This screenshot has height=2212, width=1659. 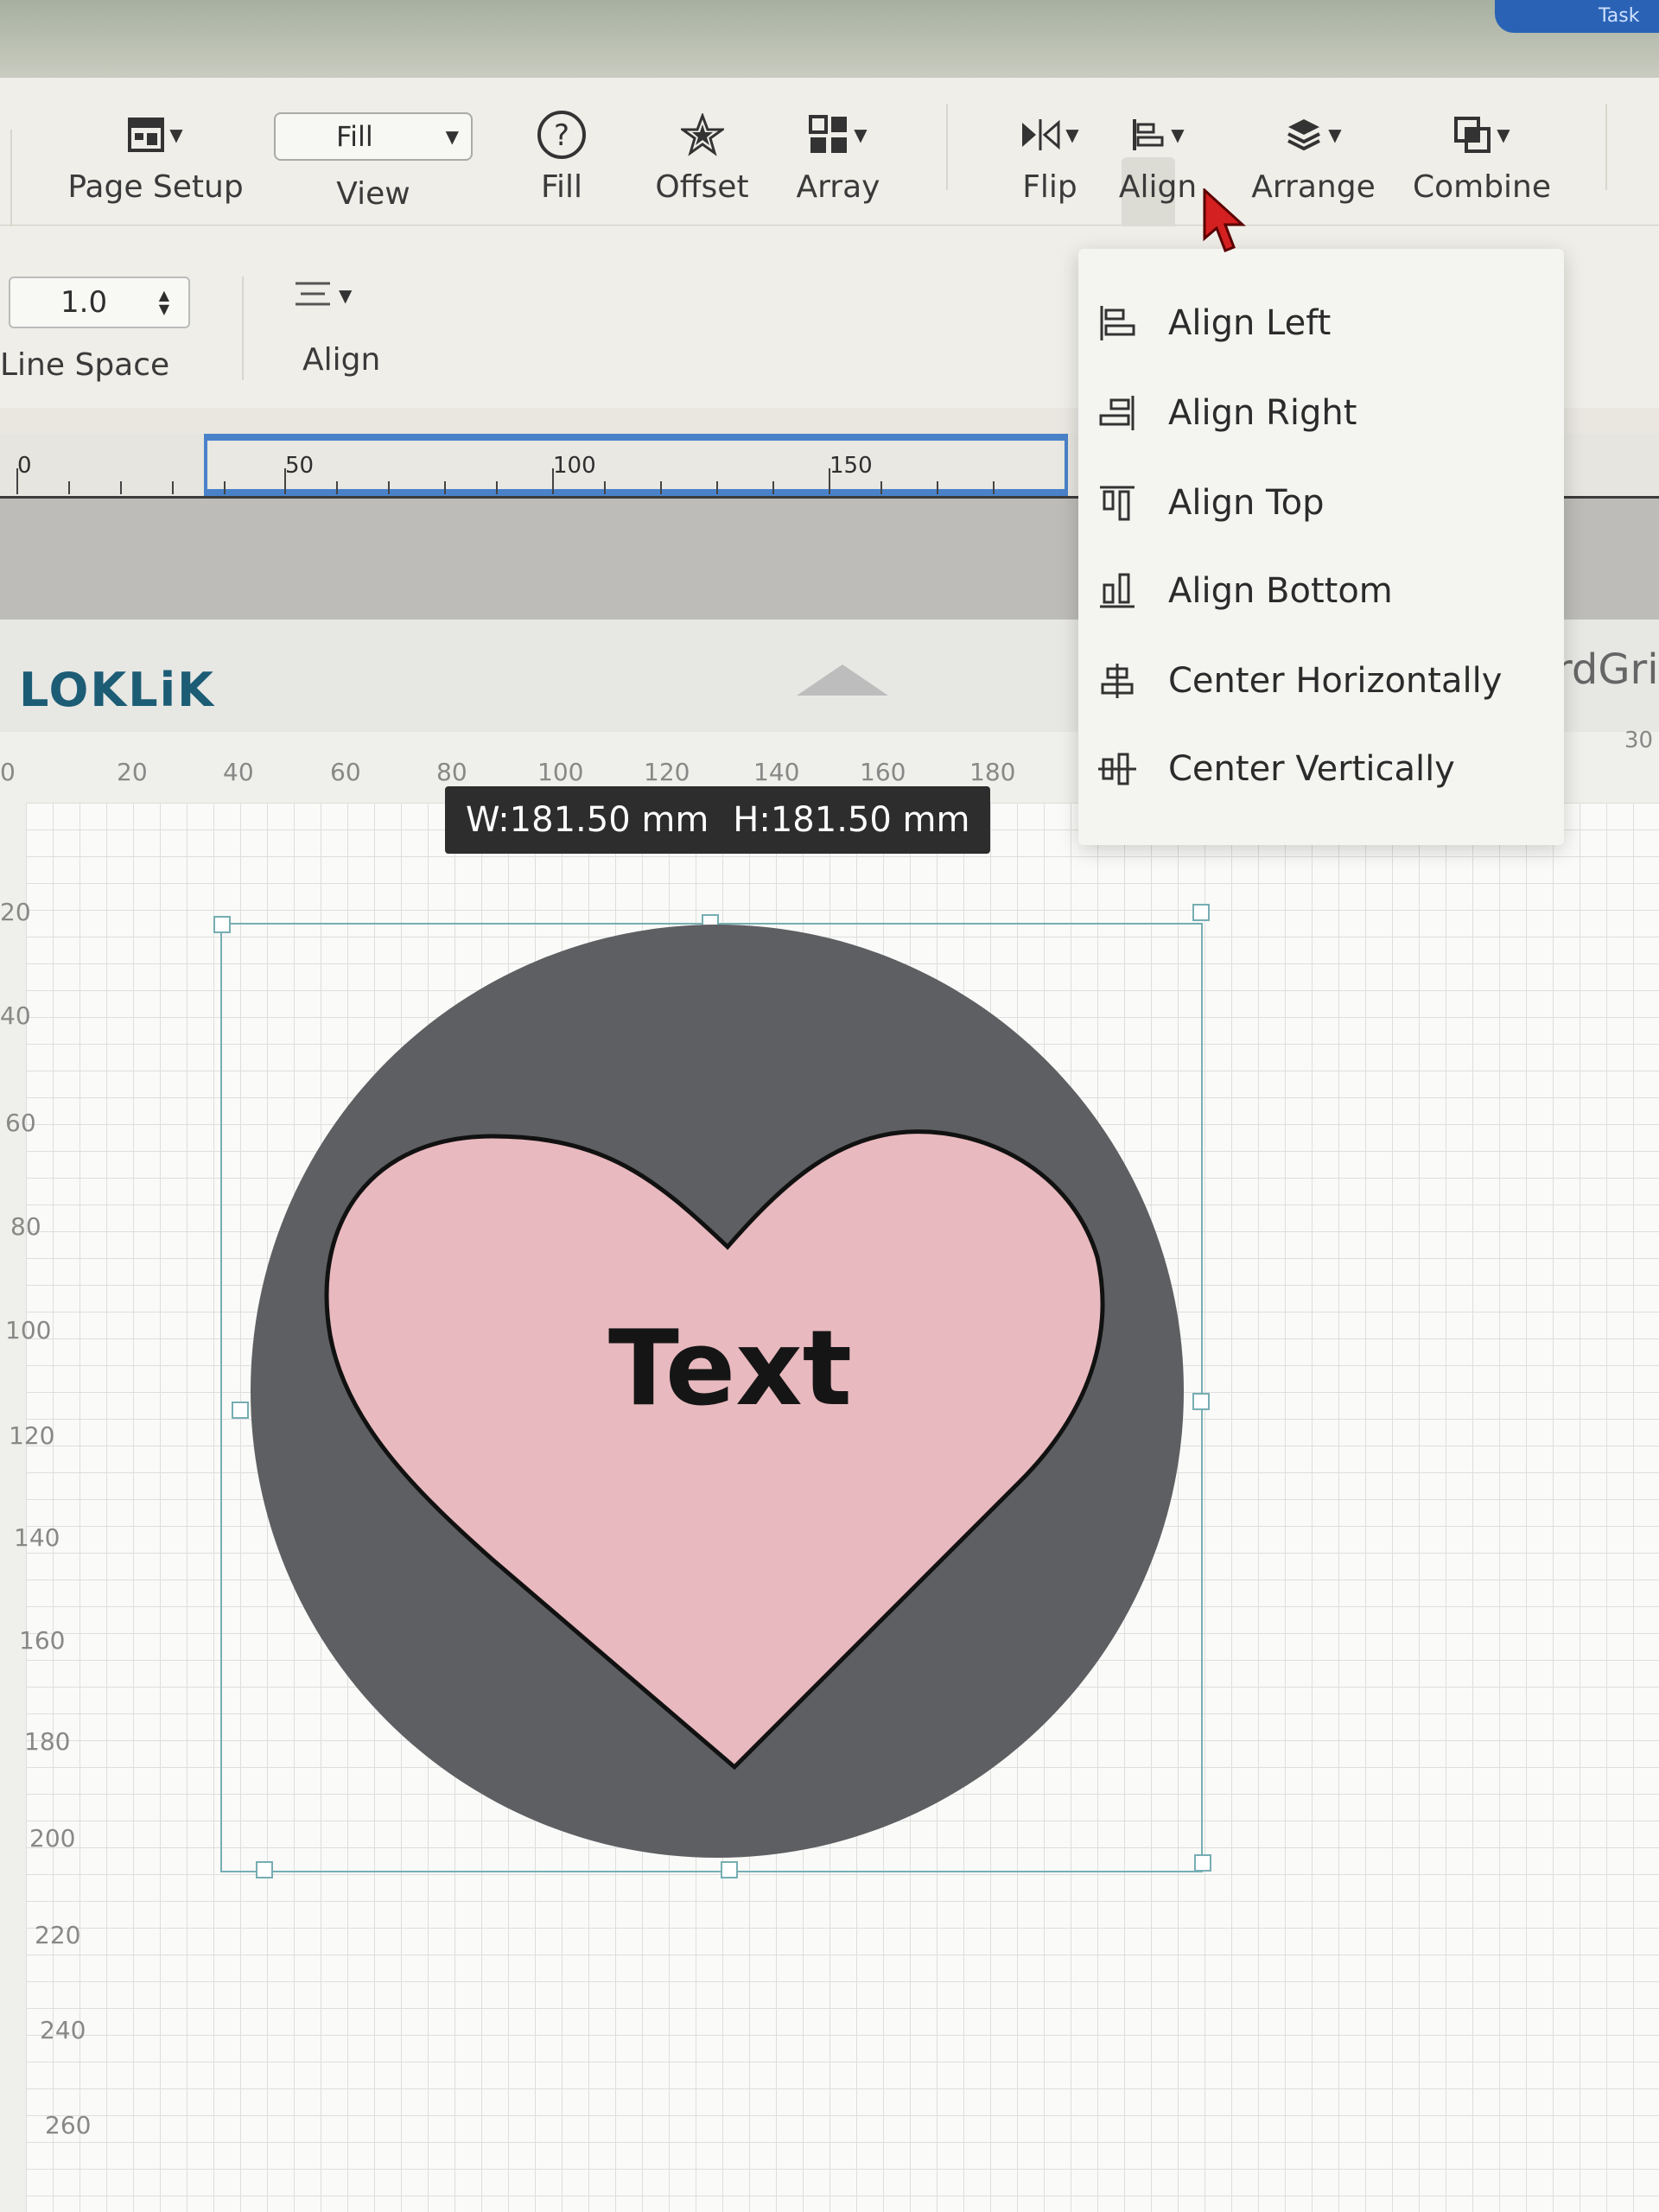 I want to click on menu-item-center-horizontally: Center Horizontally, so click(x=1321, y=681).